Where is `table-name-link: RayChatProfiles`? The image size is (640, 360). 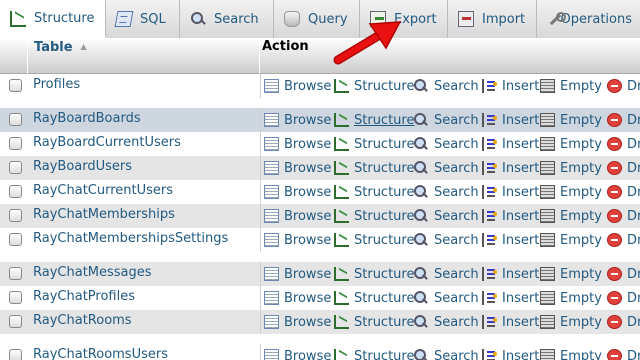
table-name-link: RayChatProfiles is located at coordinates (84, 296).